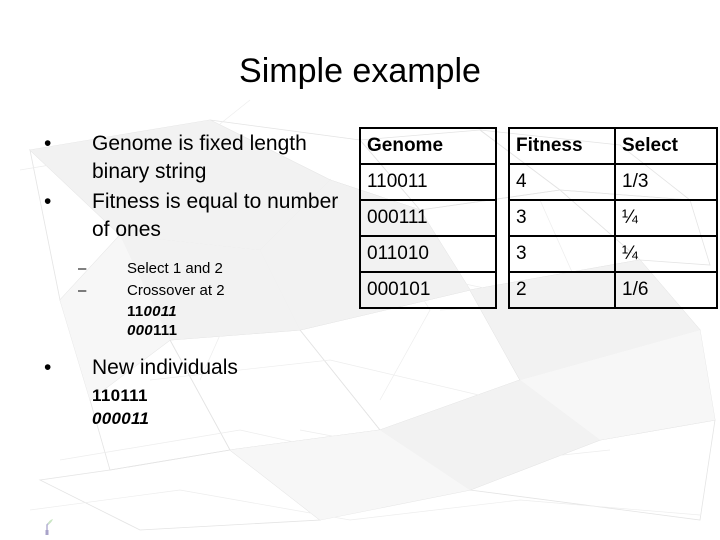  I want to click on crossover-parent-1: 110011, so click(198, 311).